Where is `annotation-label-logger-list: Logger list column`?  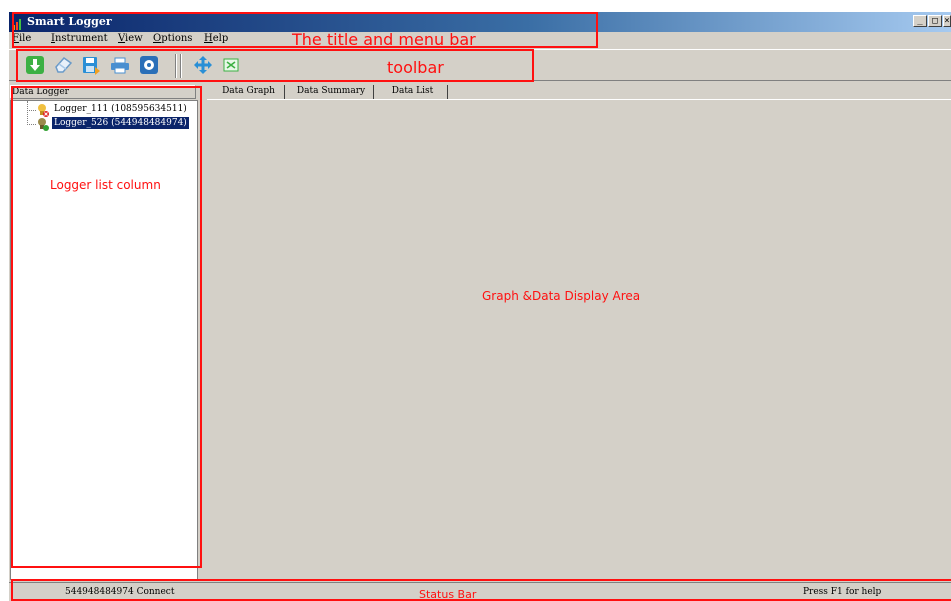
annotation-label-logger-list: Logger list column is located at coordinates (105, 185).